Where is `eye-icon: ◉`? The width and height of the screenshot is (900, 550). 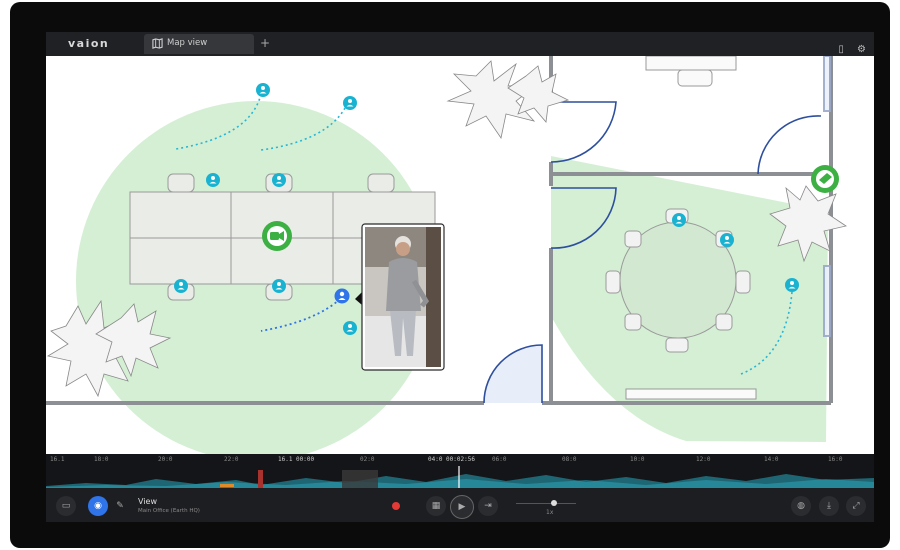
eye-icon: ◉ is located at coordinates (98, 506).